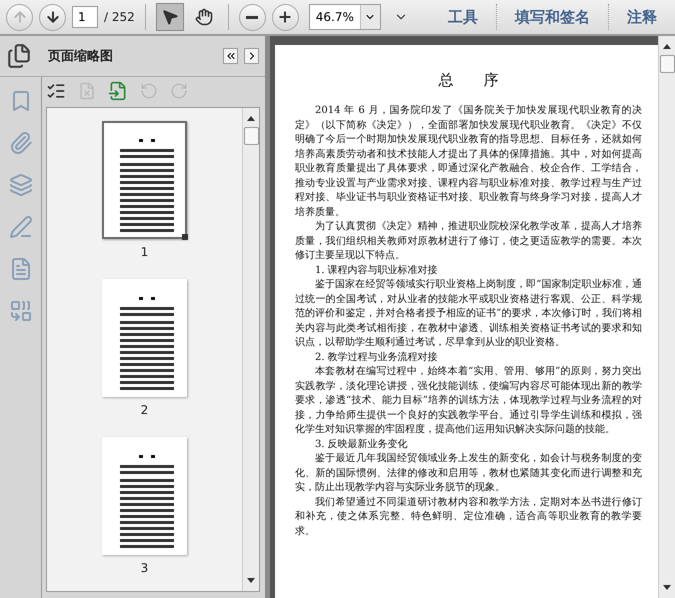 The image size is (675, 598). I want to click on paperclip-icon, so click(20, 143).